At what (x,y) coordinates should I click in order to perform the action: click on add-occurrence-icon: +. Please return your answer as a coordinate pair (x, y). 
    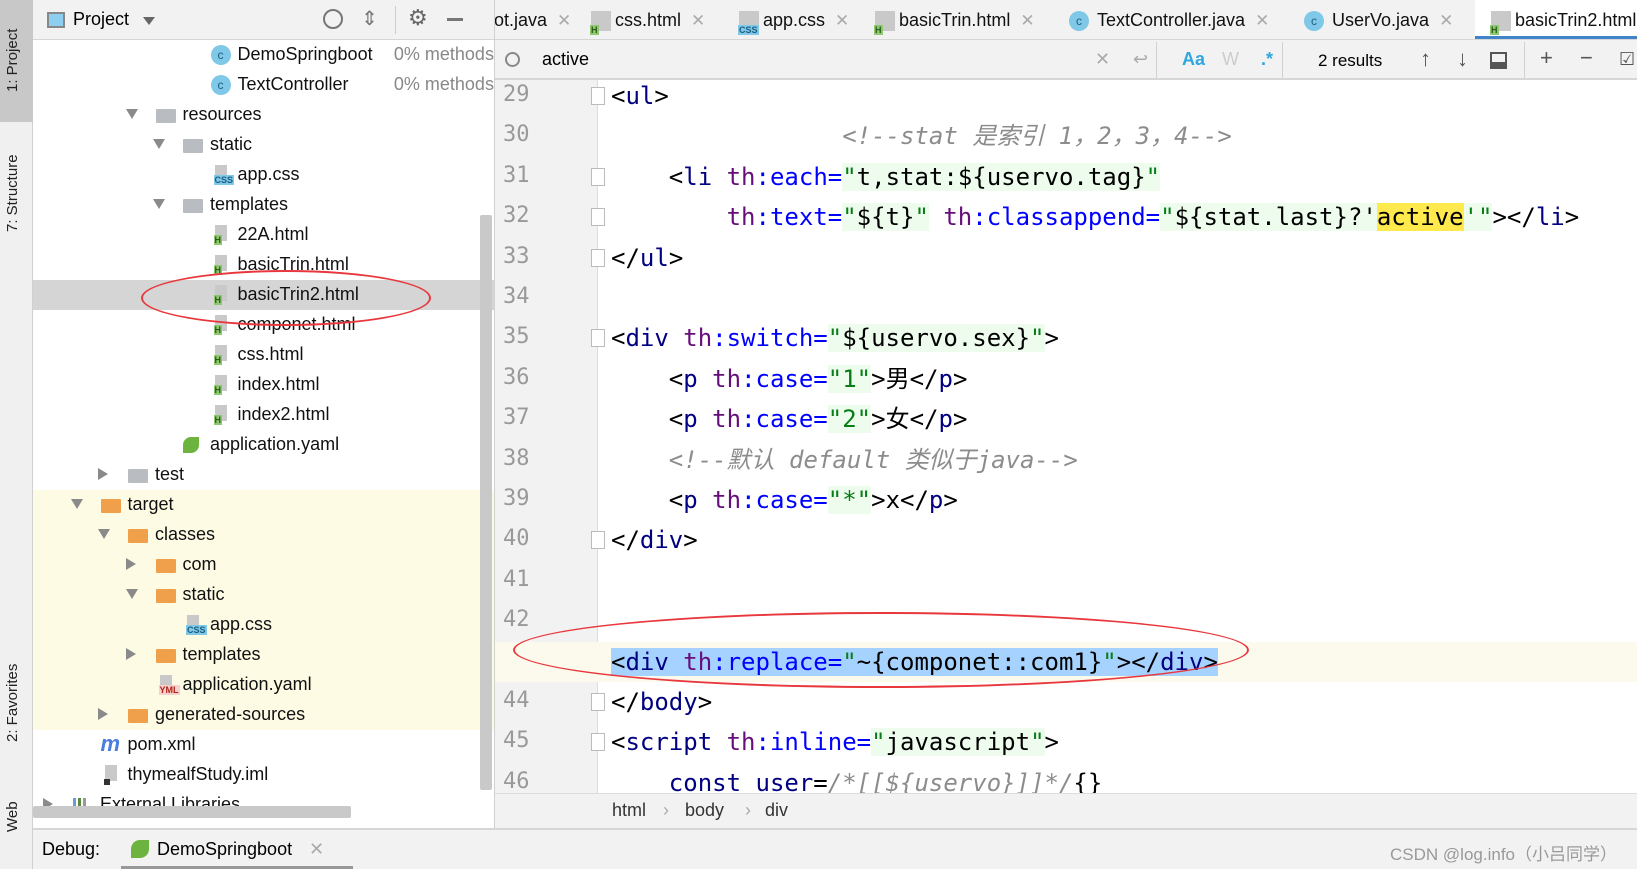
    Looking at the image, I should click on (1546, 58).